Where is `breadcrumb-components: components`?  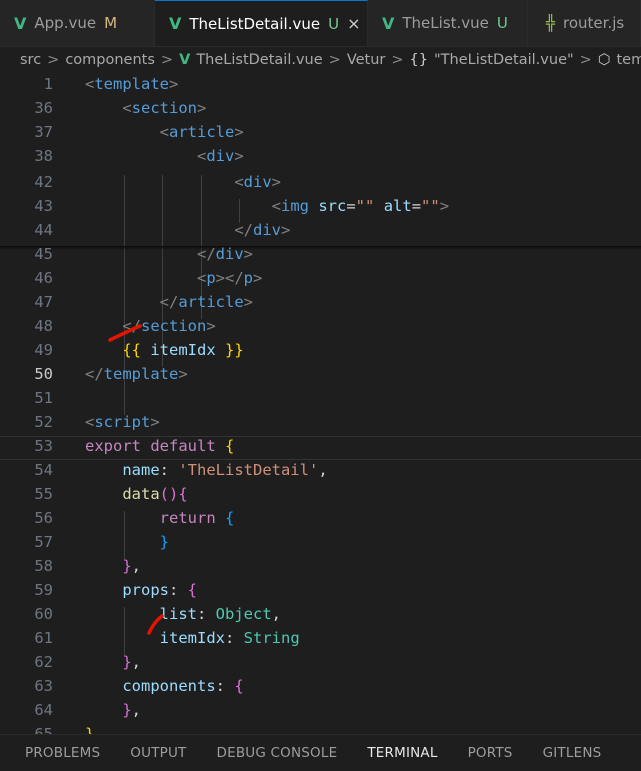 breadcrumb-components: components is located at coordinates (110, 60).